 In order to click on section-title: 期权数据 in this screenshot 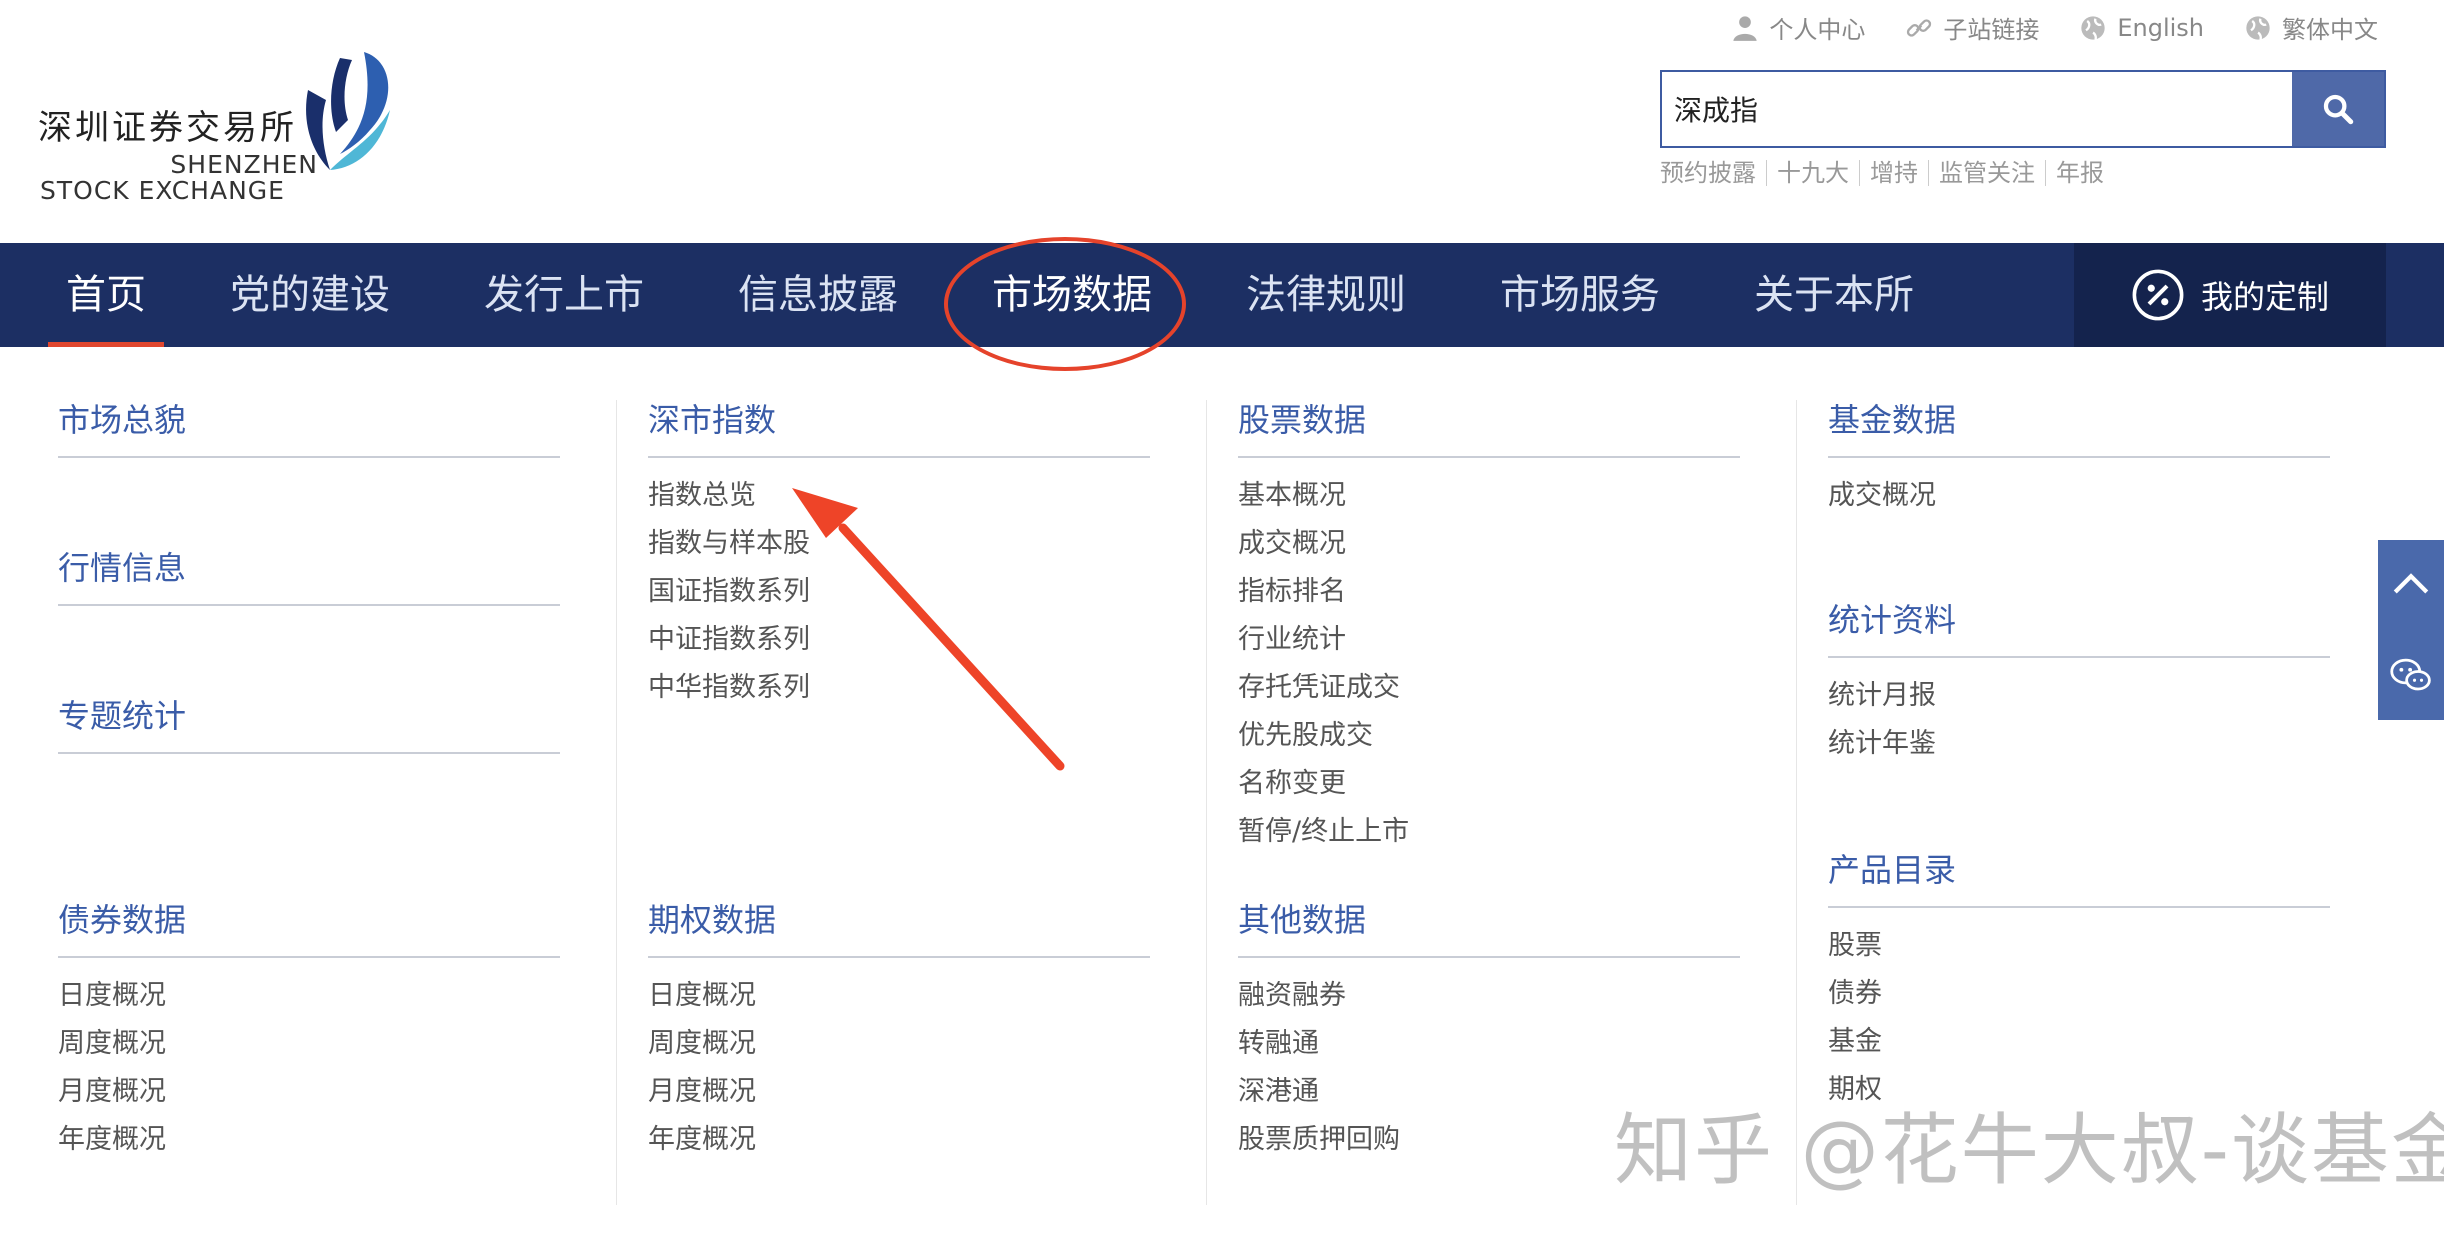, I will do `click(899, 929)`.